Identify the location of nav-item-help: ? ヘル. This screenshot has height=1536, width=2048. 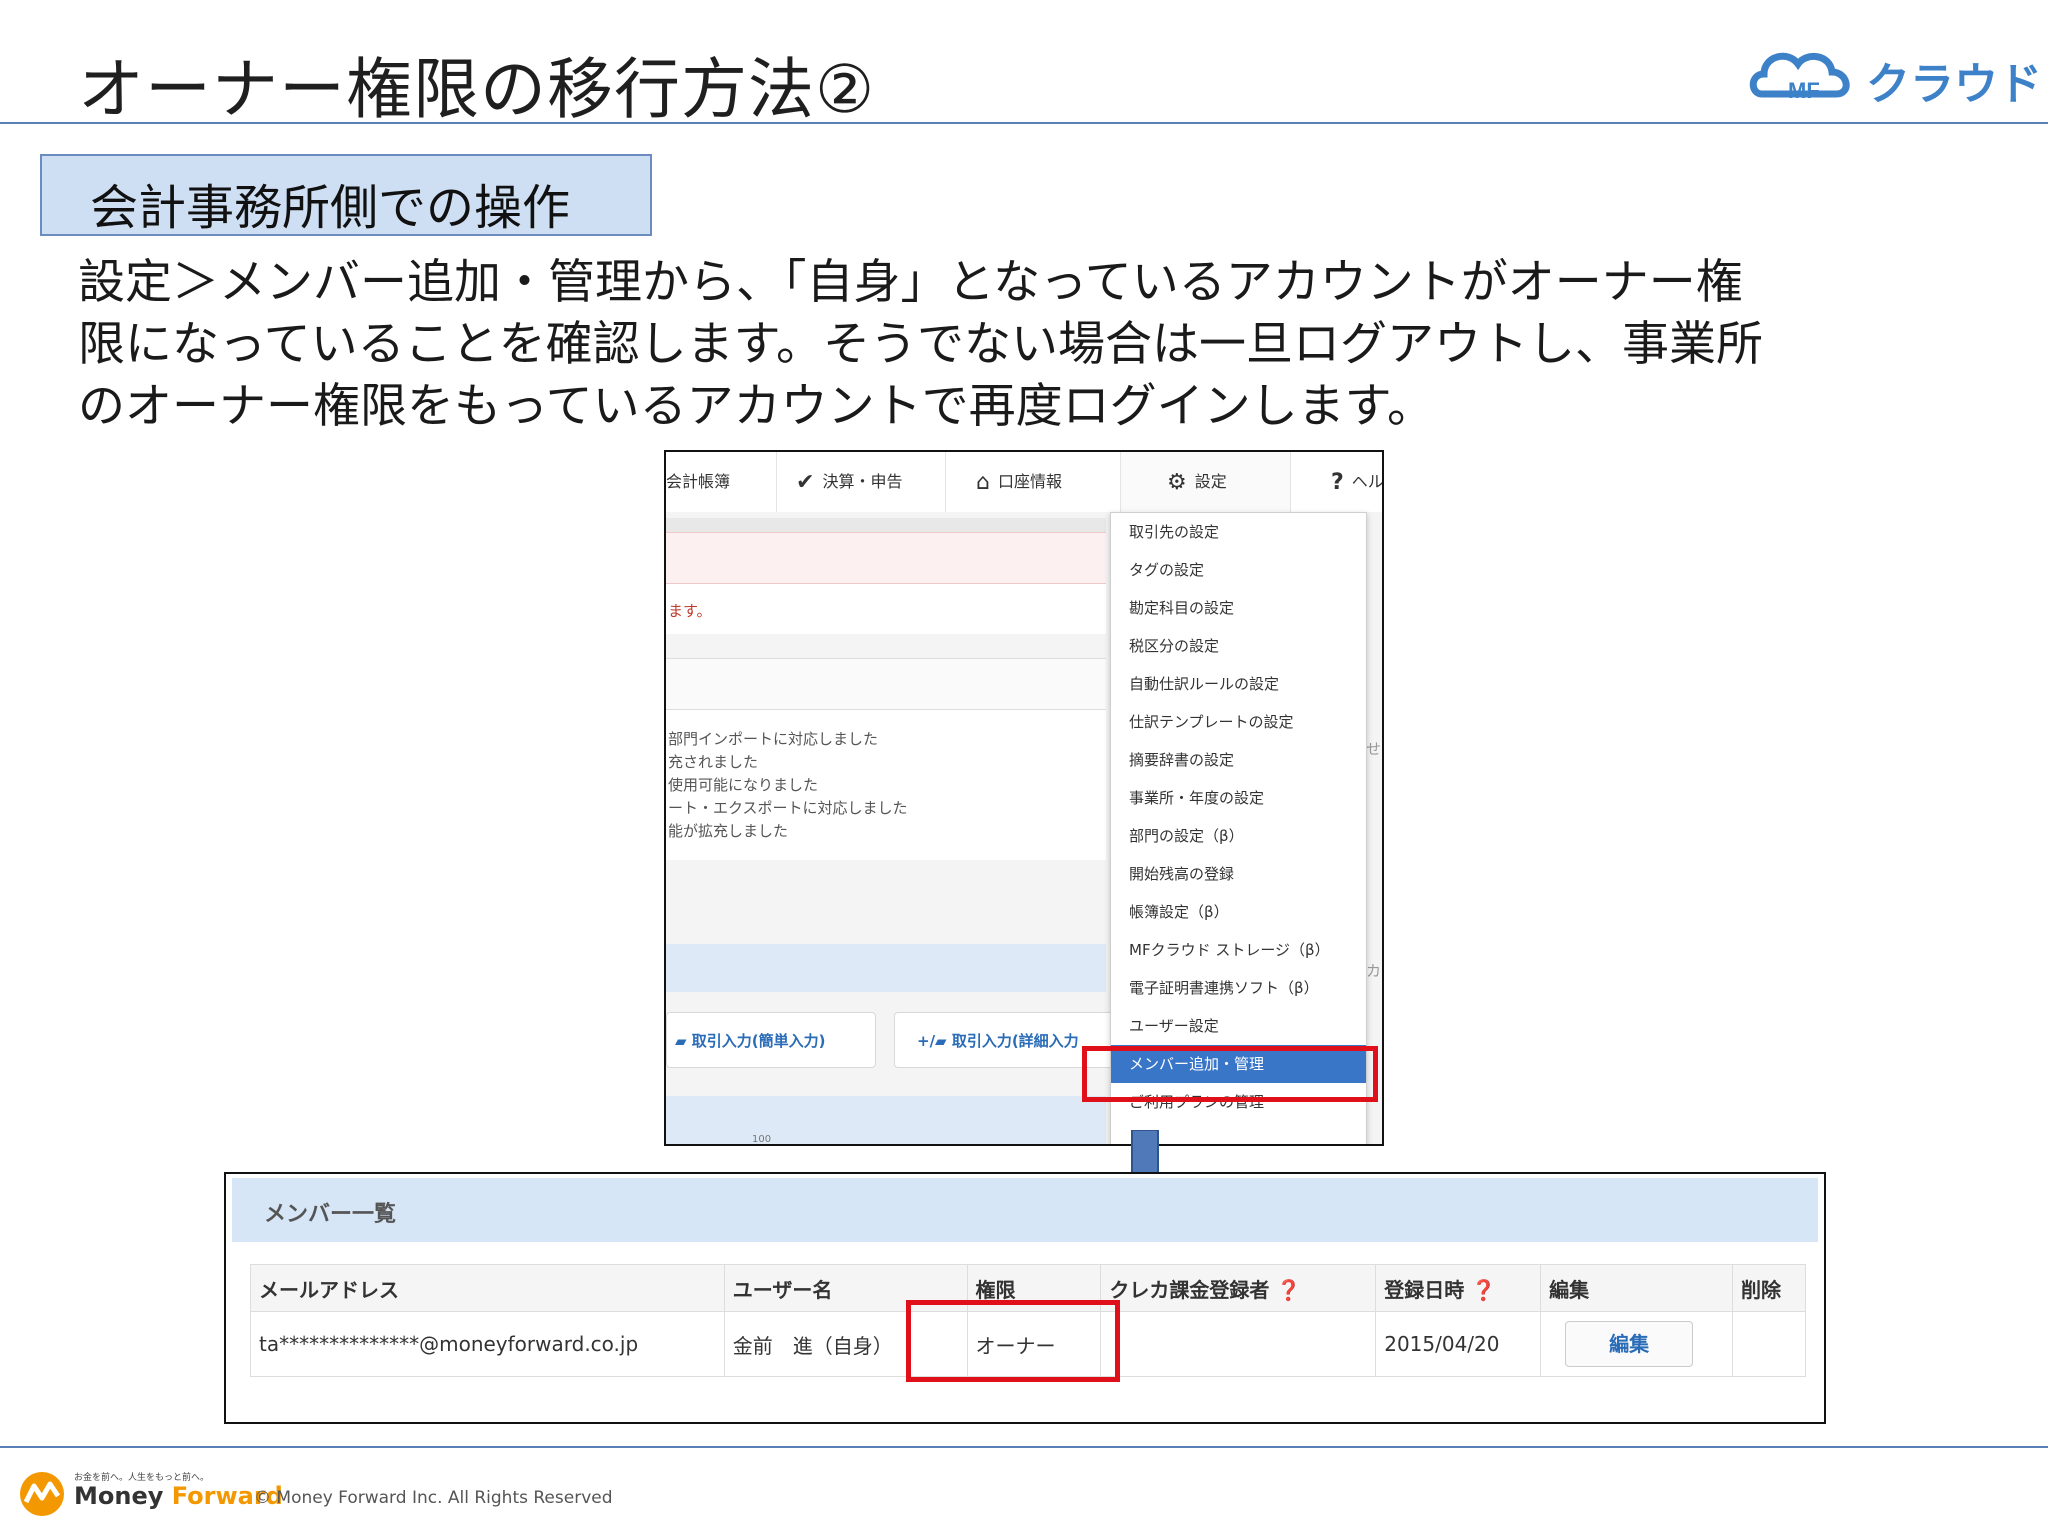
(1337, 482).